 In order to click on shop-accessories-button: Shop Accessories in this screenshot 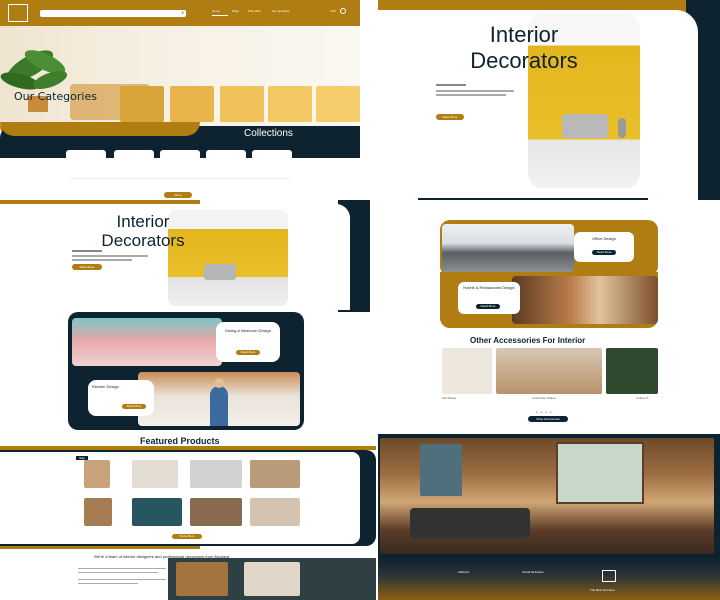, I will do `click(548, 419)`.